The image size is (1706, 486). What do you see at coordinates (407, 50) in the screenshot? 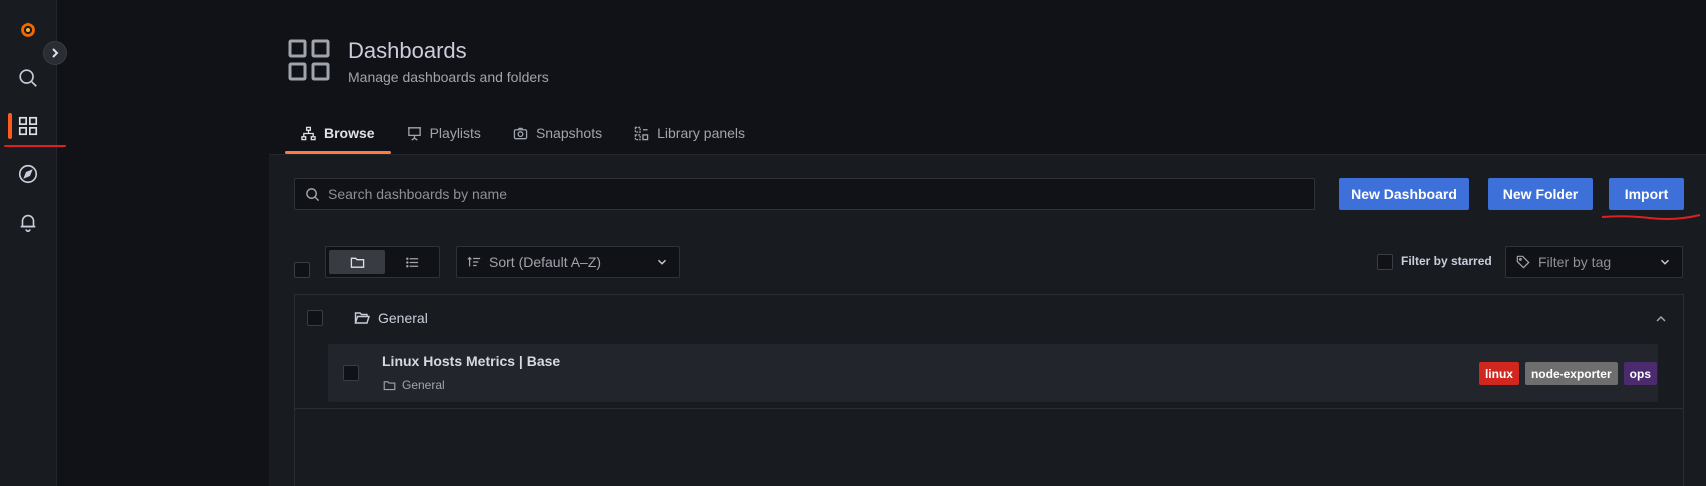
I see `page-title: Dashboards` at bounding box center [407, 50].